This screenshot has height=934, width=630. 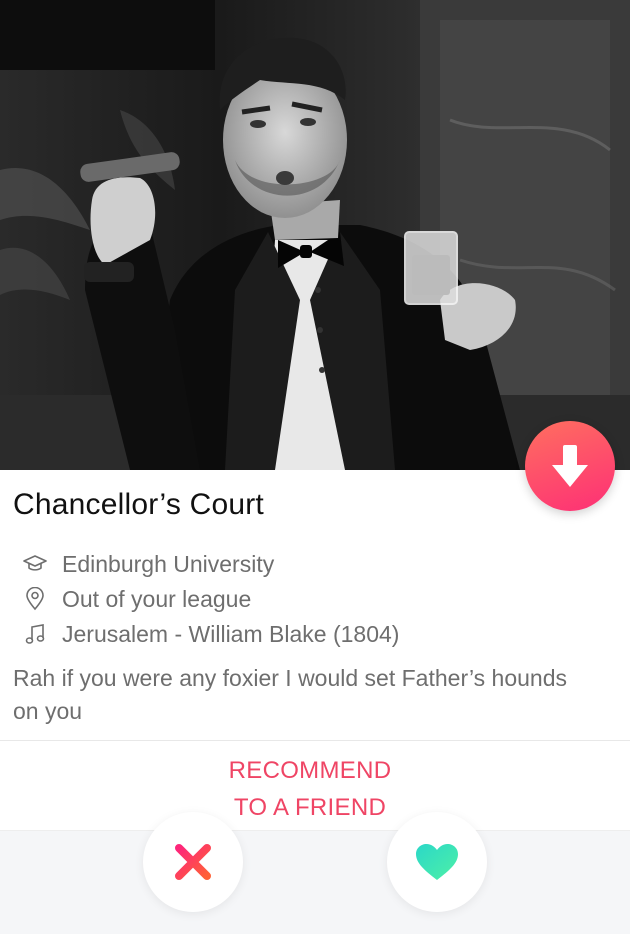 I want to click on location-text: Out of your league, so click(x=157, y=598).